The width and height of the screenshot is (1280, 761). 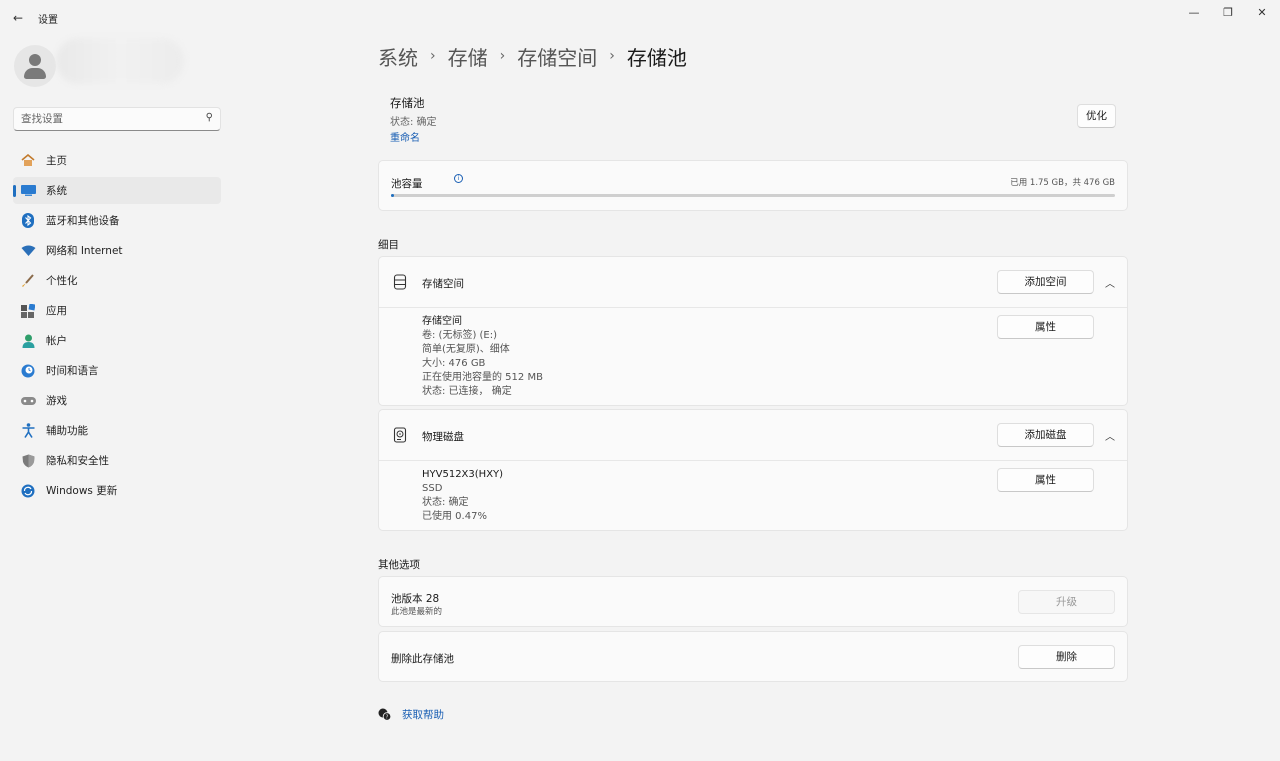 What do you see at coordinates (35, 60) in the screenshot?
I see `avatar-head` at bounding box center [35, 60].